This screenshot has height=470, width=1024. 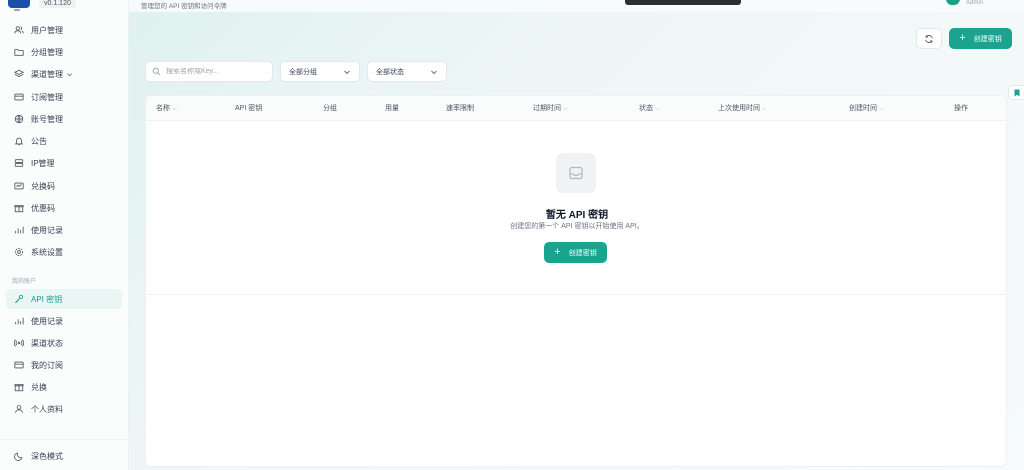 I want to click on column-header-last-used: 上次使用时间 ⌵, so click(x=742, y=108).